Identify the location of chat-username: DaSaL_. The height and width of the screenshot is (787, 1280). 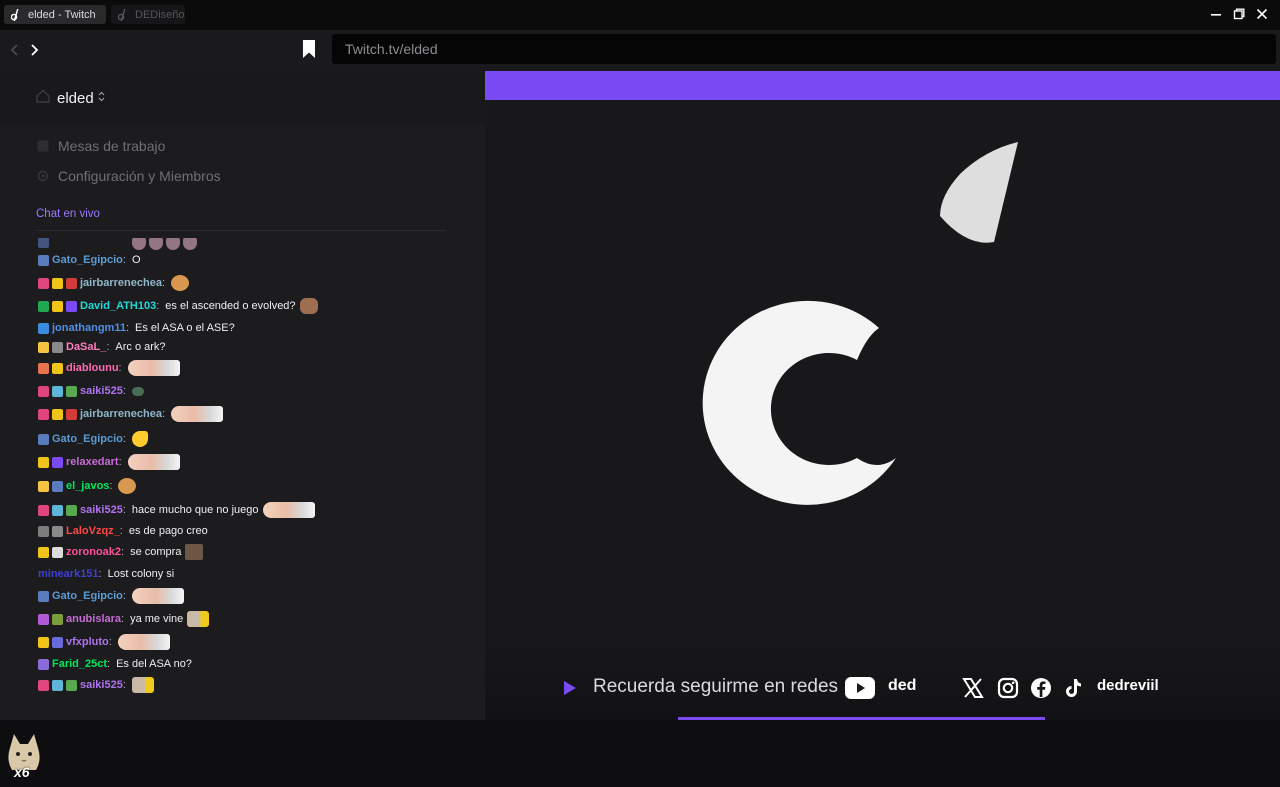
(86, 347).